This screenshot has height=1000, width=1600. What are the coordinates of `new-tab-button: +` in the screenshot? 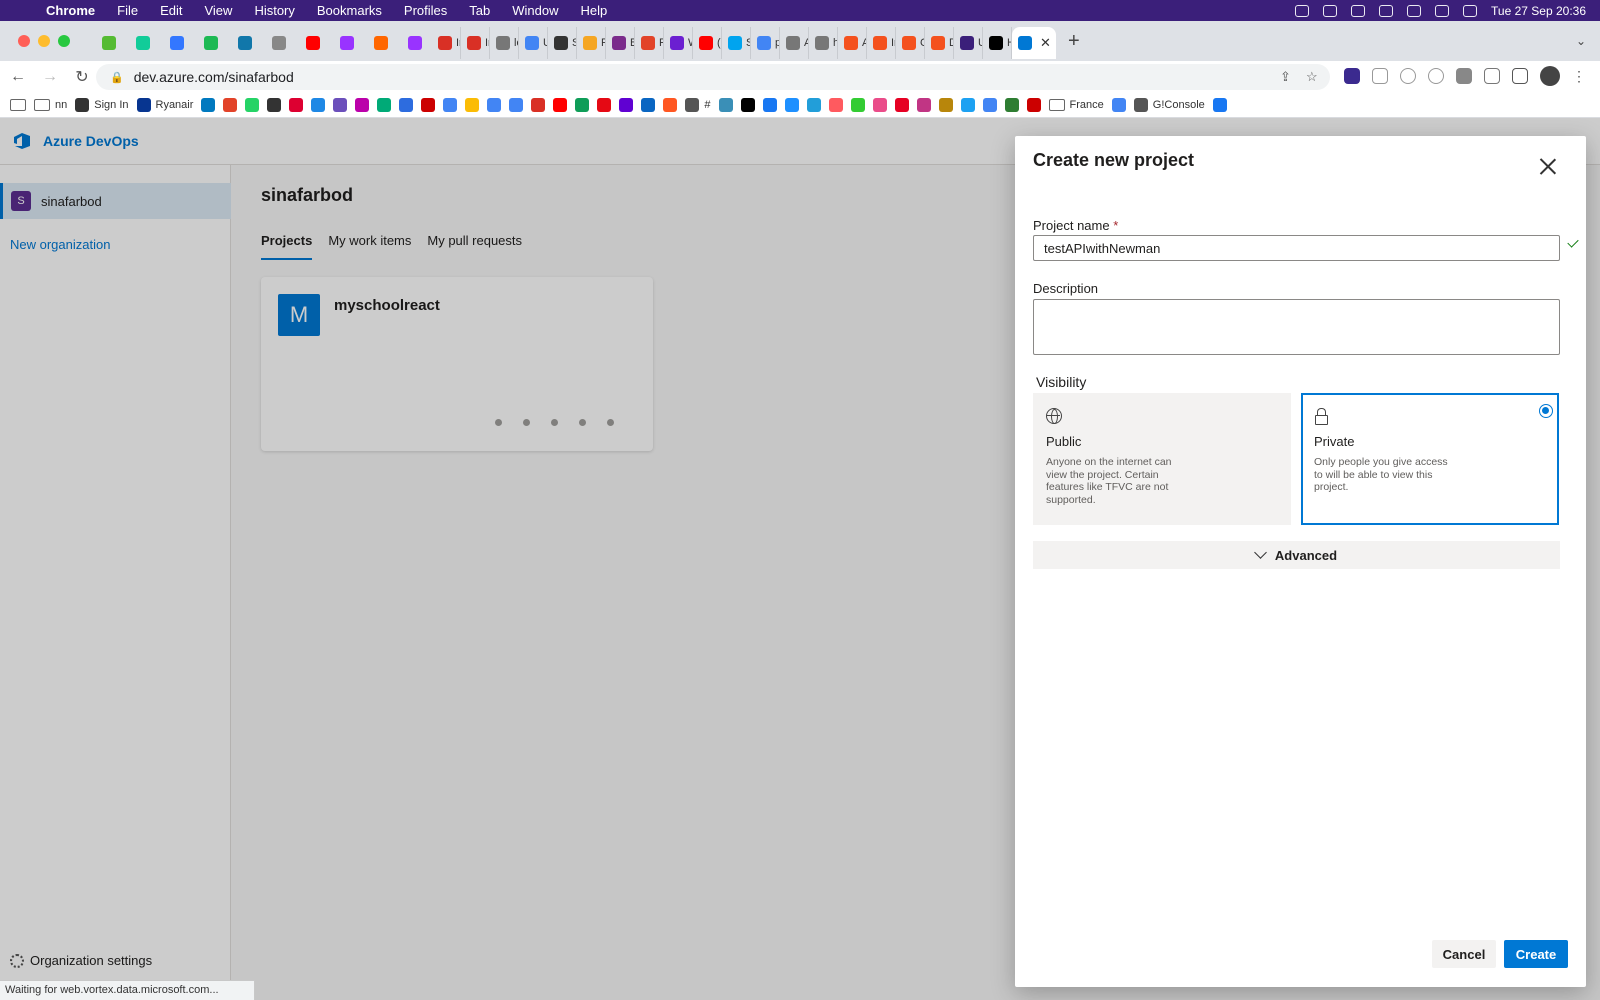 It's located at (1074, 41).